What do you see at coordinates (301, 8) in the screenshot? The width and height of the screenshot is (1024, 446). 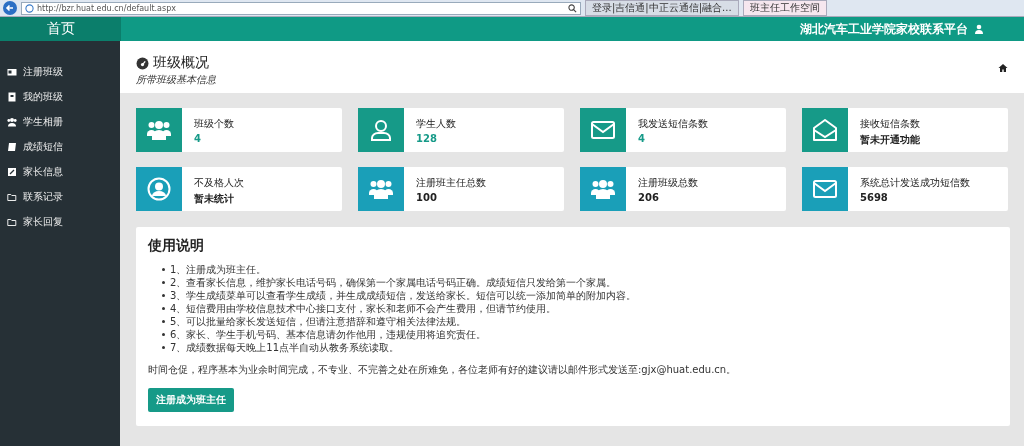 I see `address-bar: http://bzr.huat.edu.cn/default.aspx` at bounding box center [301, 8].